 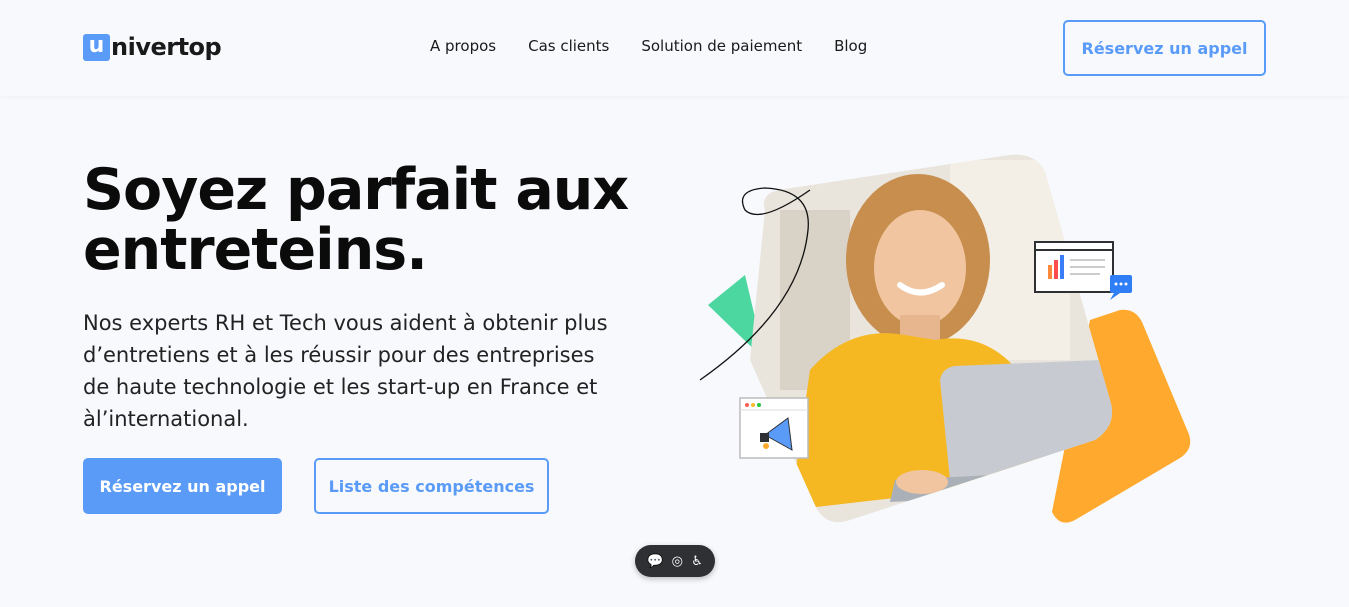 I want to click on hero-title: Soyez parfait aux entreteins., so click(x=363, y=220).